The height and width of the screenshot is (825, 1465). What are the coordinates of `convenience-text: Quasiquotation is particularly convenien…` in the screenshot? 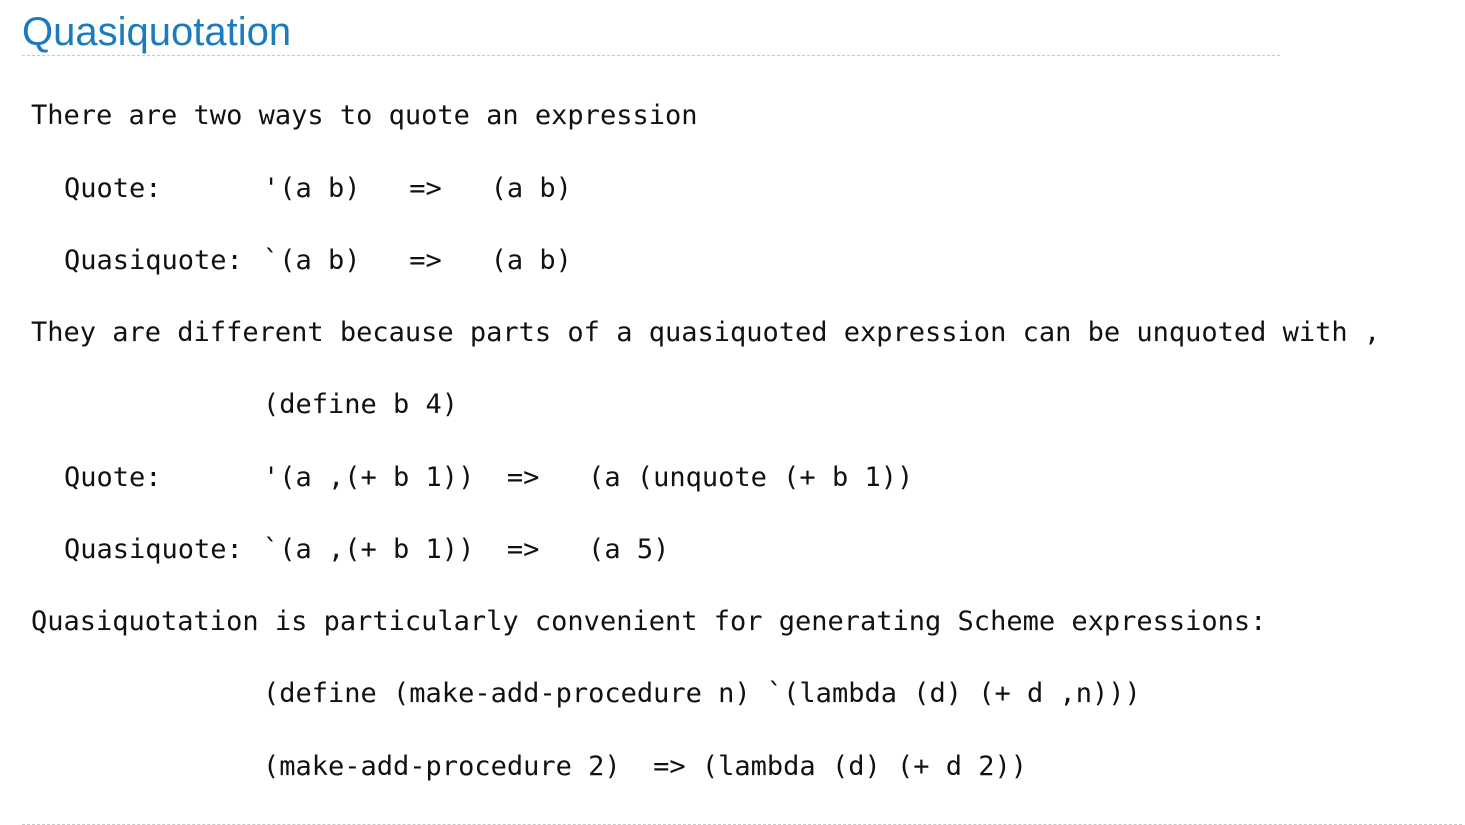 It's located at (649, 621).